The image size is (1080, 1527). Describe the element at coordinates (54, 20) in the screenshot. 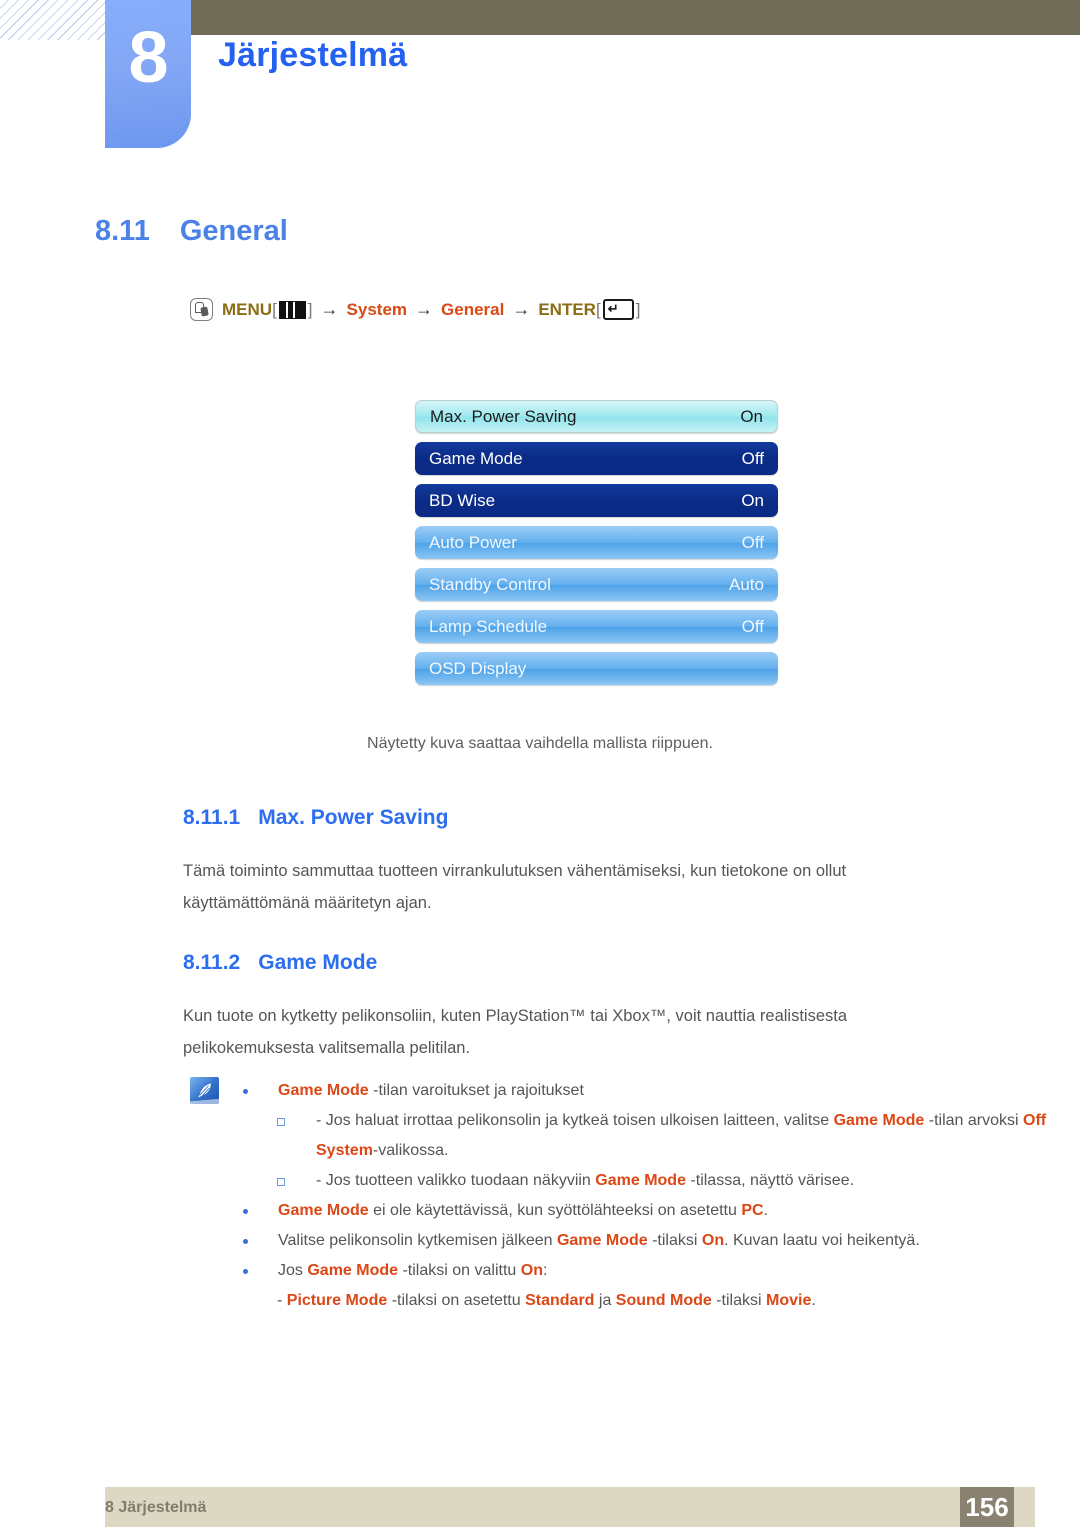

I see `corner-hatch-decoration` at that location.